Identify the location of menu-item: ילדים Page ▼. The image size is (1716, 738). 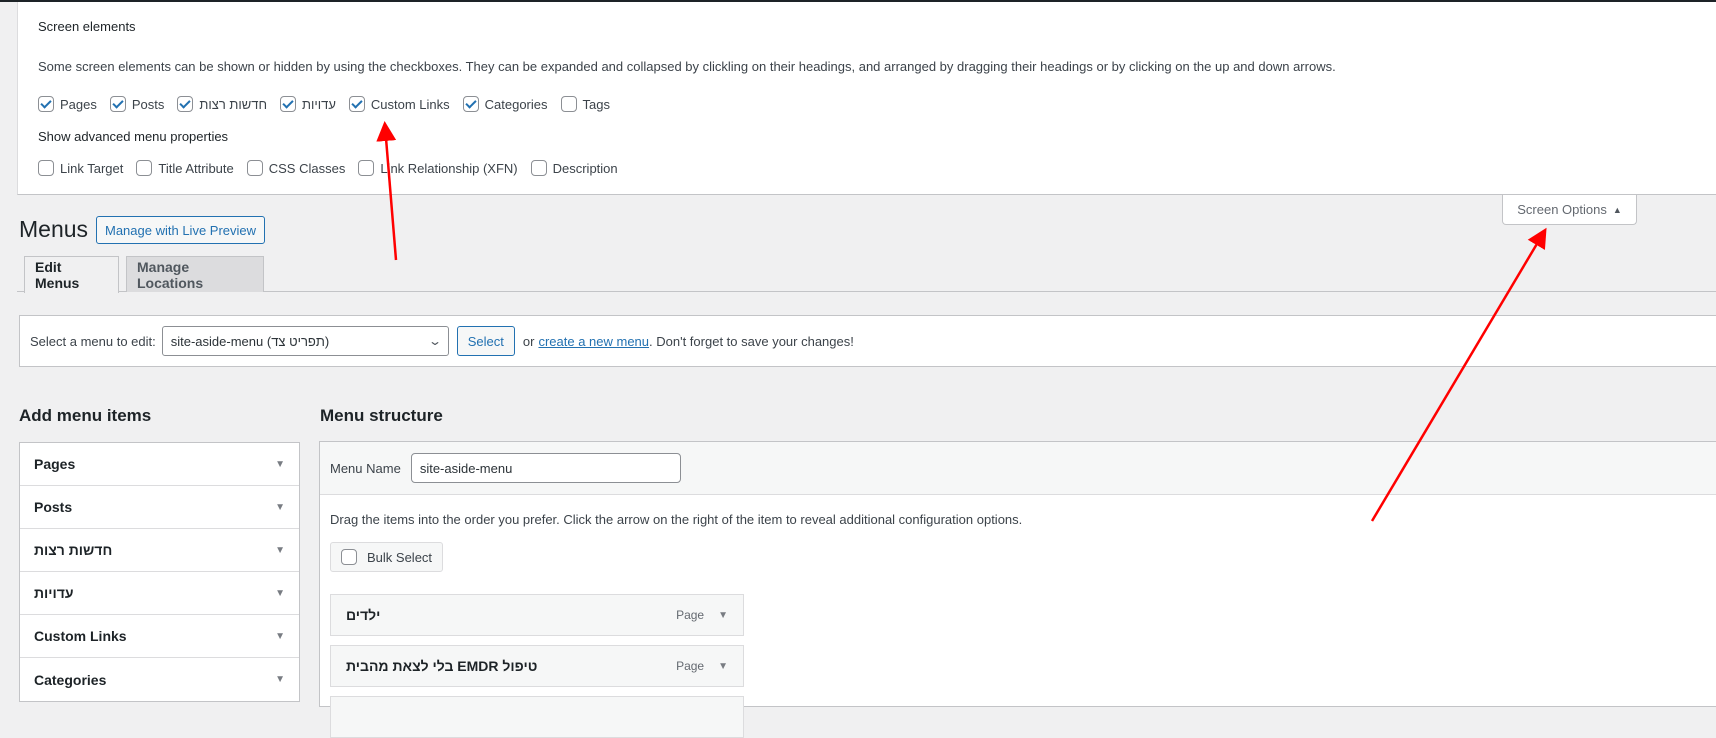
(537, 615).